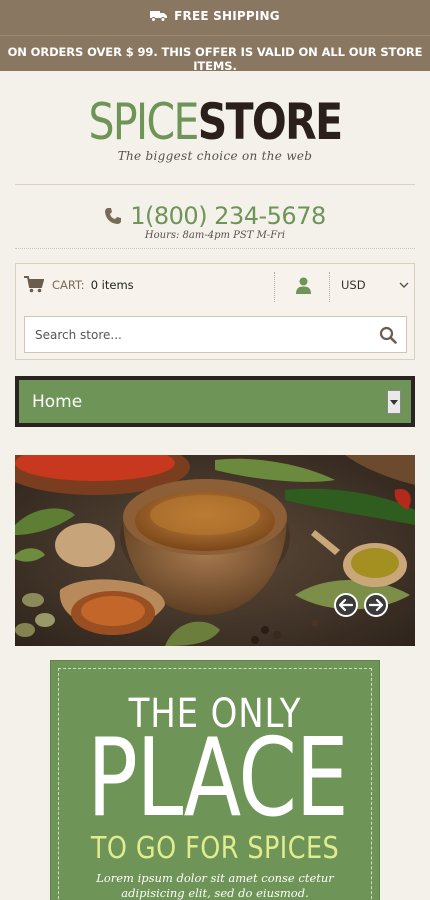 This screenshot has height=900, width=430. What do you see at coordinates (375, 285) in the screenshot?
I see `currency-select: USD` at bounding box center [375, 285].